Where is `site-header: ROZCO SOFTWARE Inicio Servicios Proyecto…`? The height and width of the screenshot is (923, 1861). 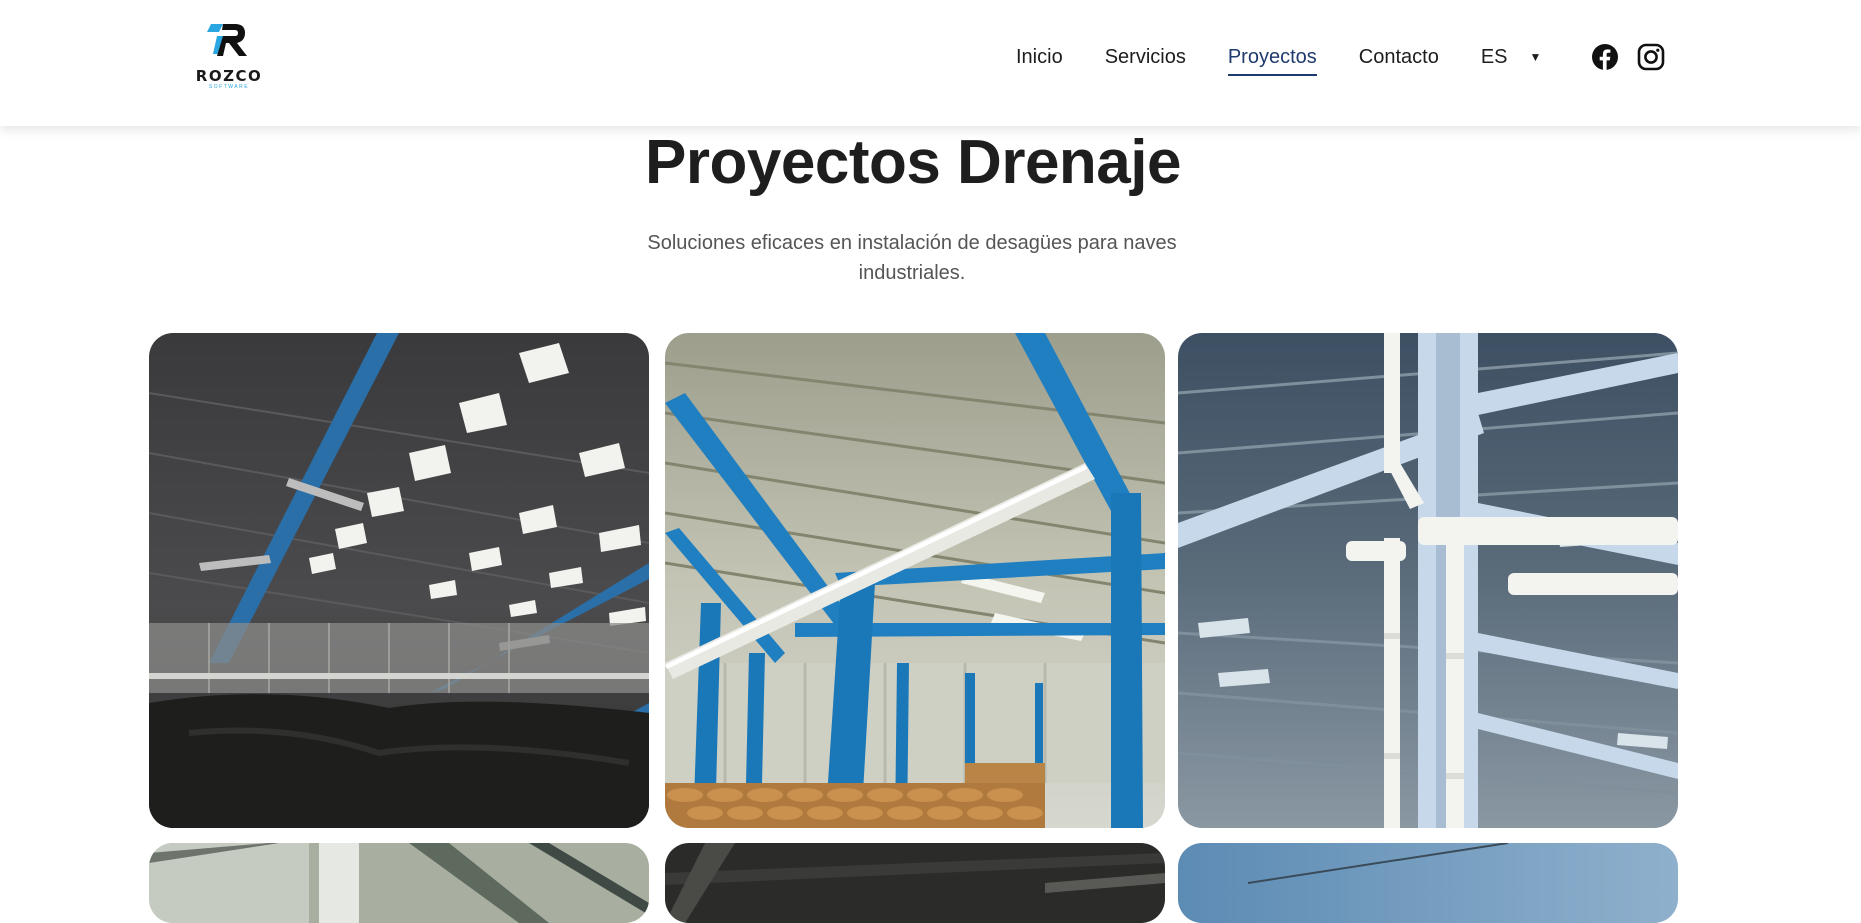
site-header: ROZCO SOFTWARE Inicio Servicios Proyecto… is located at coordinates (930, 63).